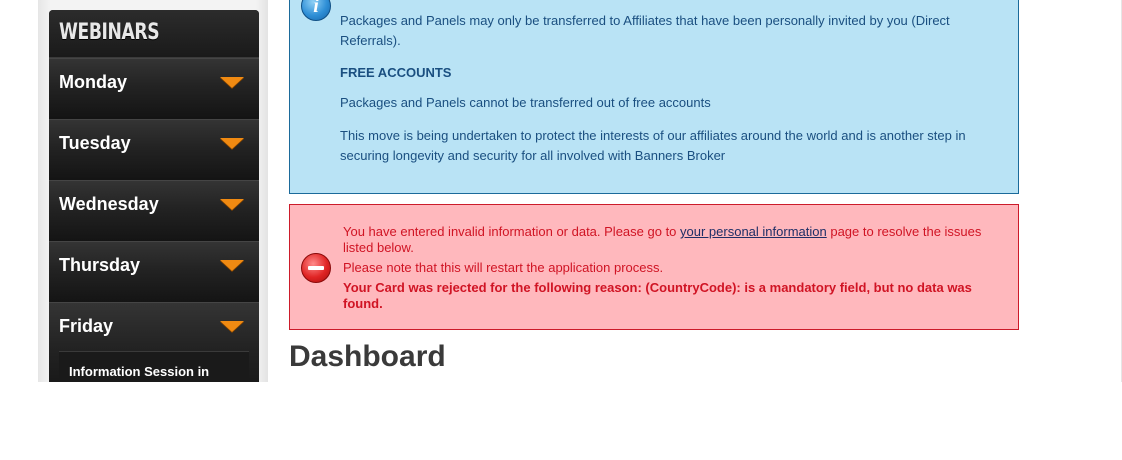 This screenshot has width=1122, height=460. Describe the element at coordinates (154, 149) in the screenshot. I see `day-item-tuesday: Tuesday` at that location.